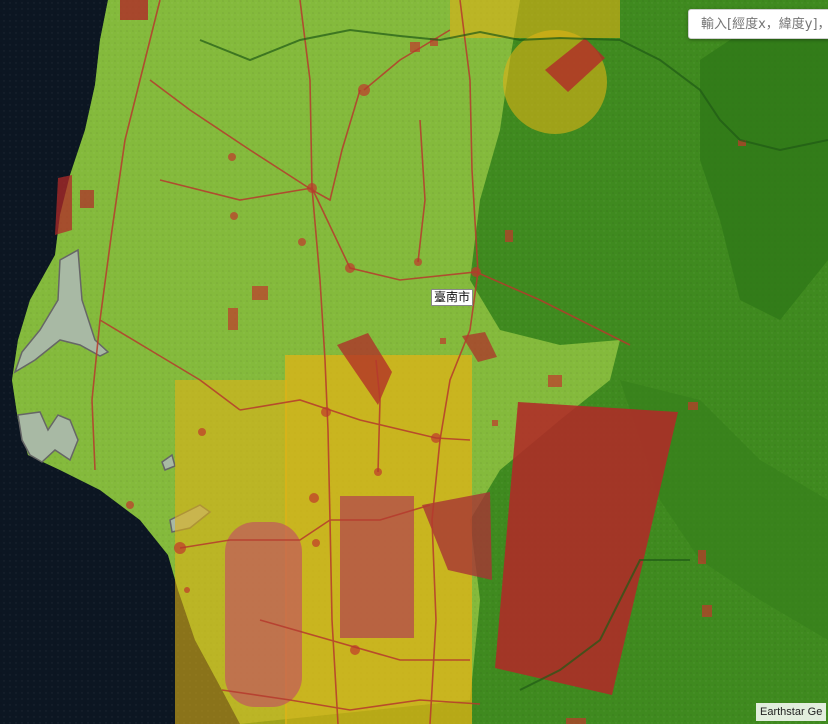 Image resolution: width=828 pixels, height=724 pixels. Describe the element at coordinates (791, 712) in the screenshot. I see `map-attribution: Earthstar Ge` at that location.